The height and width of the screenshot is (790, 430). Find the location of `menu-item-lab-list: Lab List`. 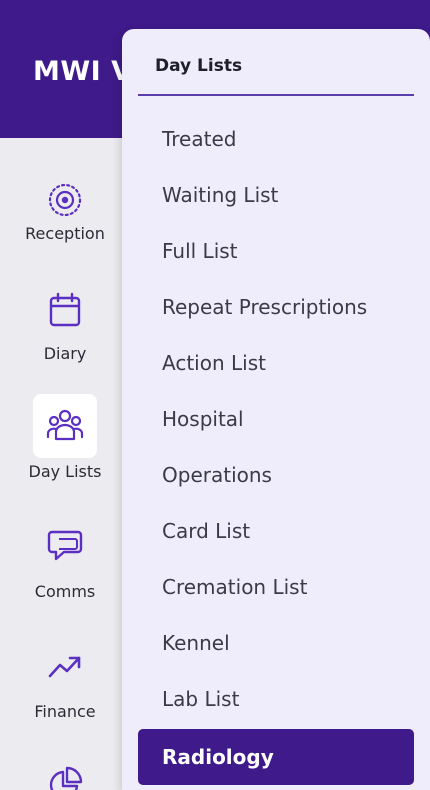

menu-item-lab-list: Lab List is located at coordinates (276, 699).